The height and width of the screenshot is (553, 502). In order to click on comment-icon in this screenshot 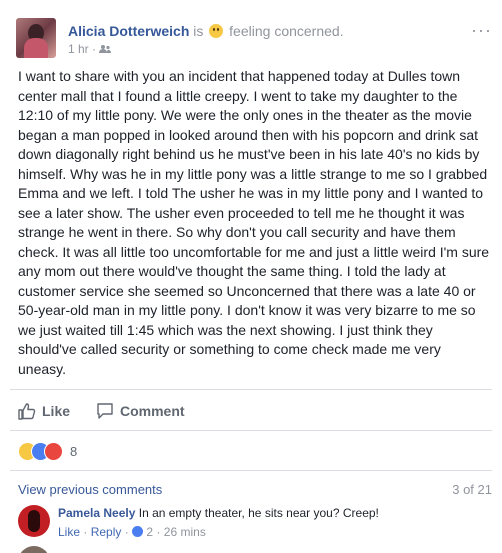, I will do `click(105, 411)`.